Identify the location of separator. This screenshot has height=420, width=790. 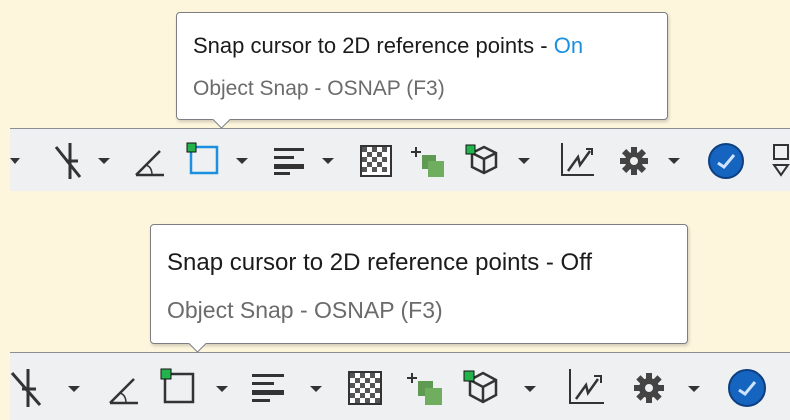
(395, 205).